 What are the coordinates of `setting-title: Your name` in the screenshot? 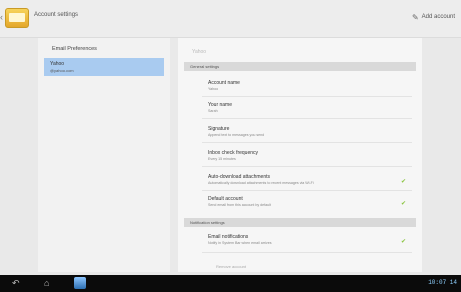 It's located at (220, 105).